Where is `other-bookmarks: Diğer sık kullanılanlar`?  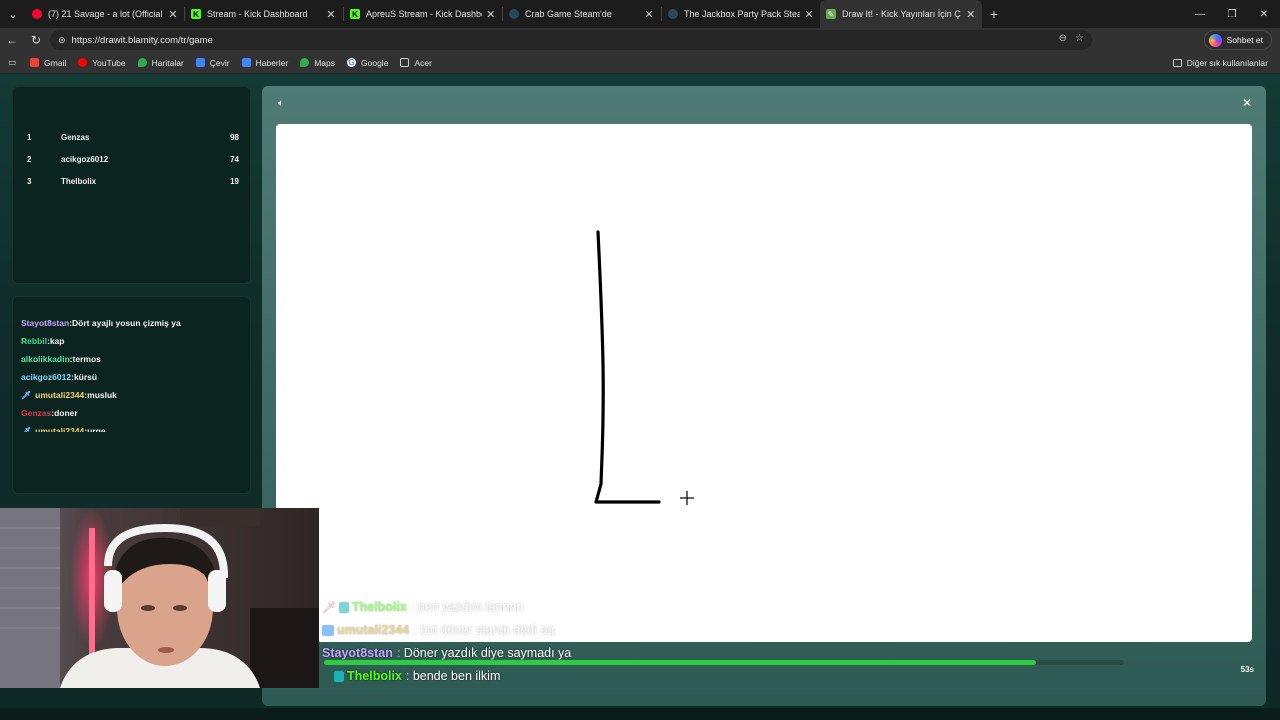 other-bookmarks: Diğer sık kullanılanlar is located at coordinates (1220, 63).